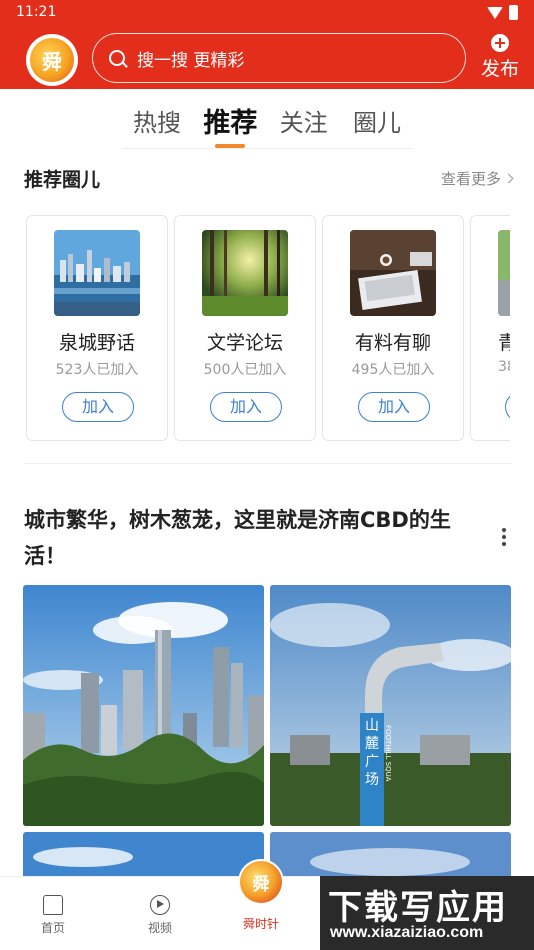 The width and height of the screenshot is (534, 950). I want to click on watermark: 下载写应用 www.xiazaiziao.com, so click(427, 913).